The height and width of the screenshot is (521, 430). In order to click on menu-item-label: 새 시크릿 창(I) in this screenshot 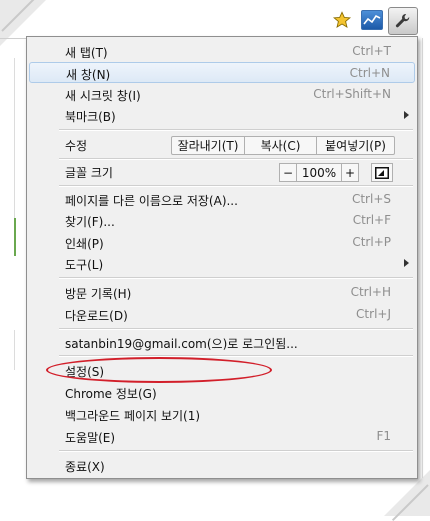, I will do `click(103, 96)`.